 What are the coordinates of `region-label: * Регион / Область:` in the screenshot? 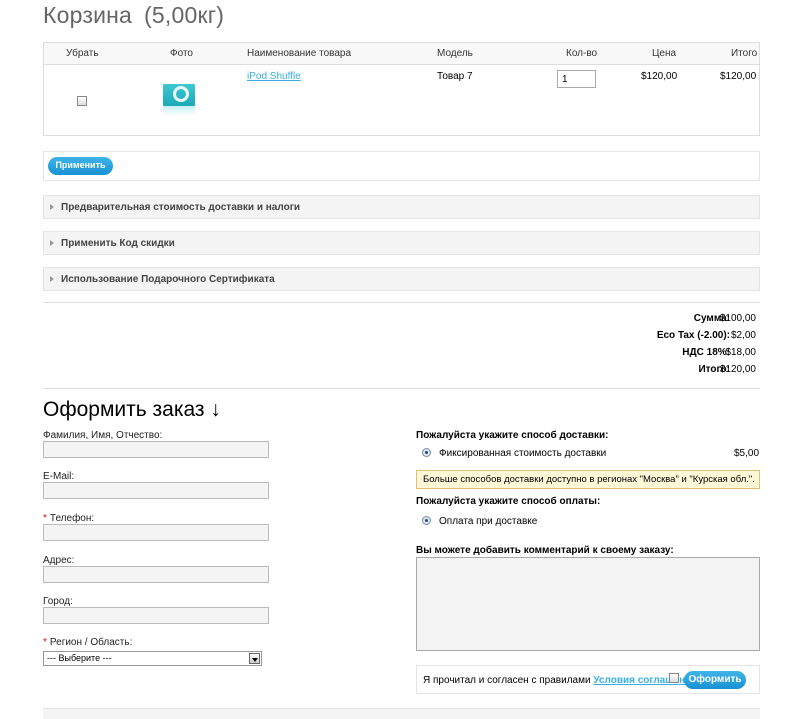 It's located at (87, 642).